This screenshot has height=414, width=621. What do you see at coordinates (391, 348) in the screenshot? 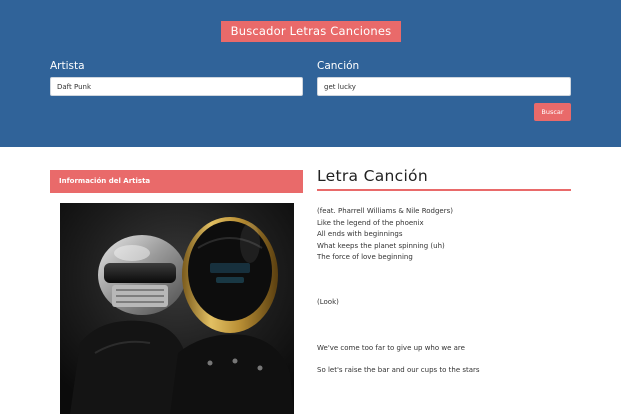
I see `lyric-line: We've come too far to give up who we are` at bounding box center [391, 348].